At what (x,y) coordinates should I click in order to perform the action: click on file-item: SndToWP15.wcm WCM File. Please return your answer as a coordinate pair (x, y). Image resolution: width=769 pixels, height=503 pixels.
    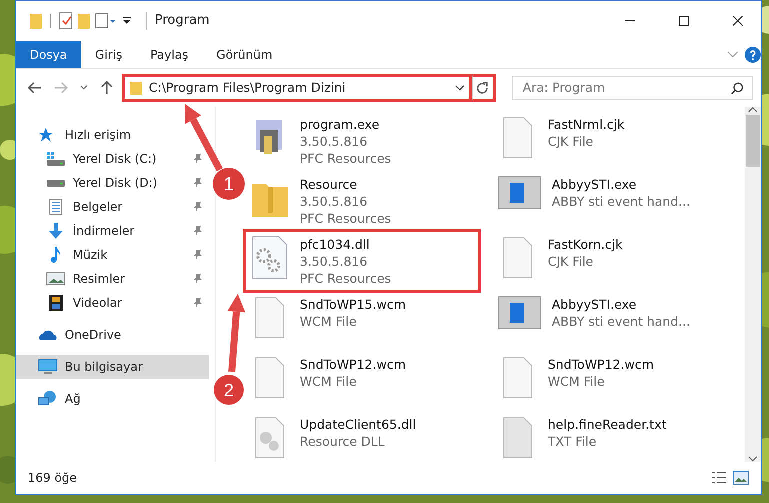
    Looking at the image, I should click on (328, 321).